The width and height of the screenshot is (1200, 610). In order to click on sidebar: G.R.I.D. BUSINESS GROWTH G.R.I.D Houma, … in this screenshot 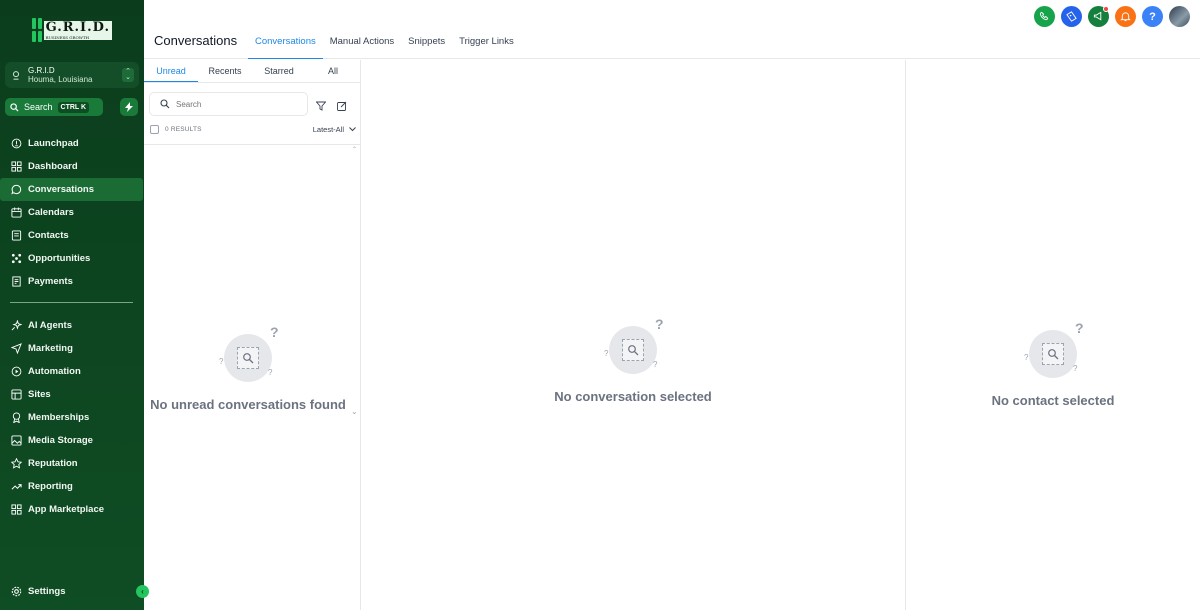, I will do `click(74, 305)`.